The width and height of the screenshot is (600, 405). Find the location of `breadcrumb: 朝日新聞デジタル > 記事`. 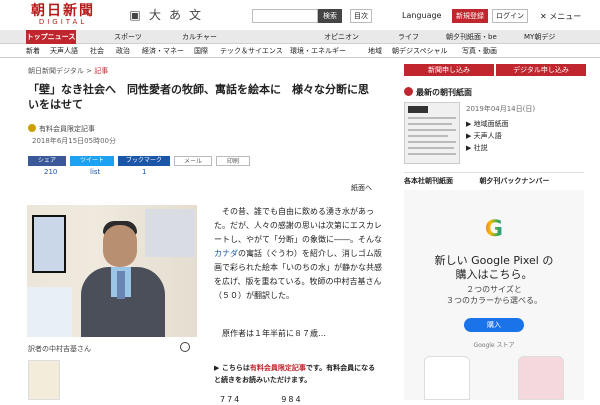

breadcrumb: 朝日新聞デジタル > 記事 is located at coordinates (68, 71).